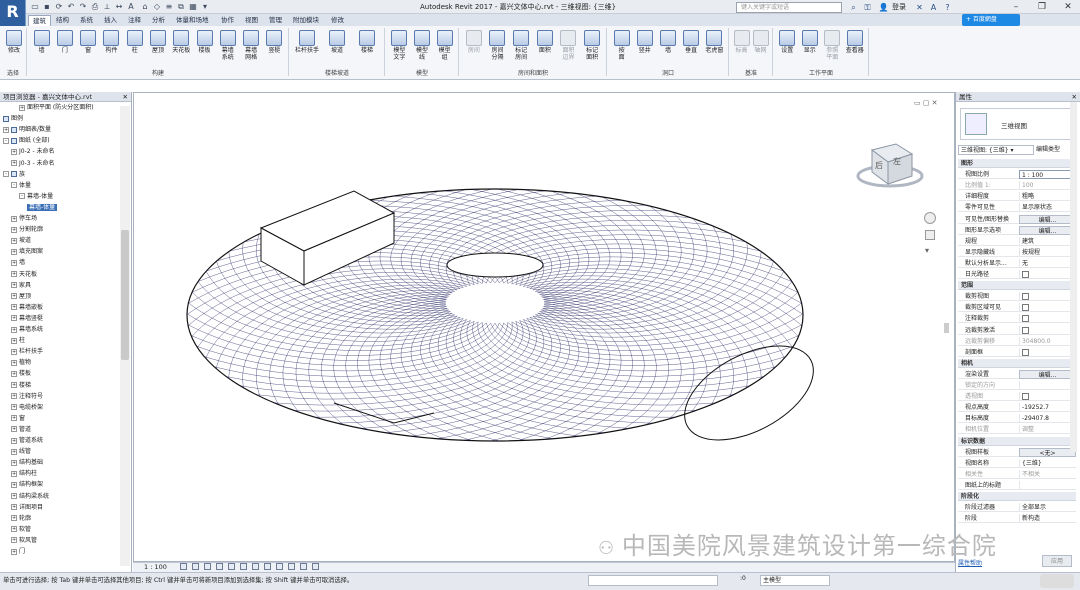 This screenshot has width=1080, height=590. Describe the element at coordinates (399, 49) in the screenshot. I see `ribbon-model-0-button: 模型 文字` at that location.